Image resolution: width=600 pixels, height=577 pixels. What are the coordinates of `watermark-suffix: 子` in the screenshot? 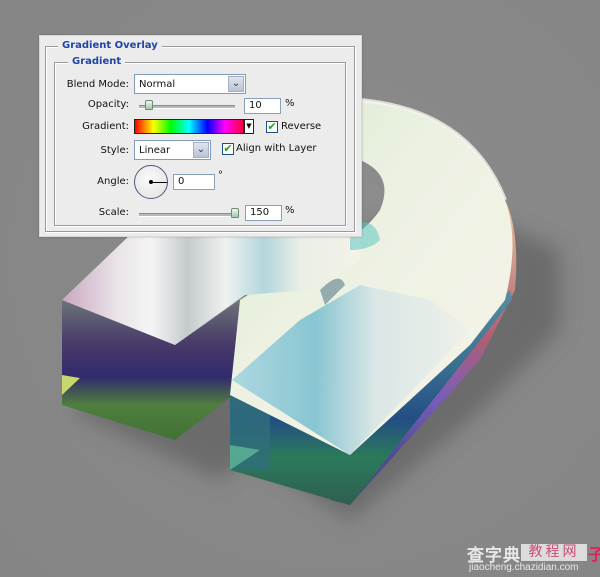 It's located at (594, 554).